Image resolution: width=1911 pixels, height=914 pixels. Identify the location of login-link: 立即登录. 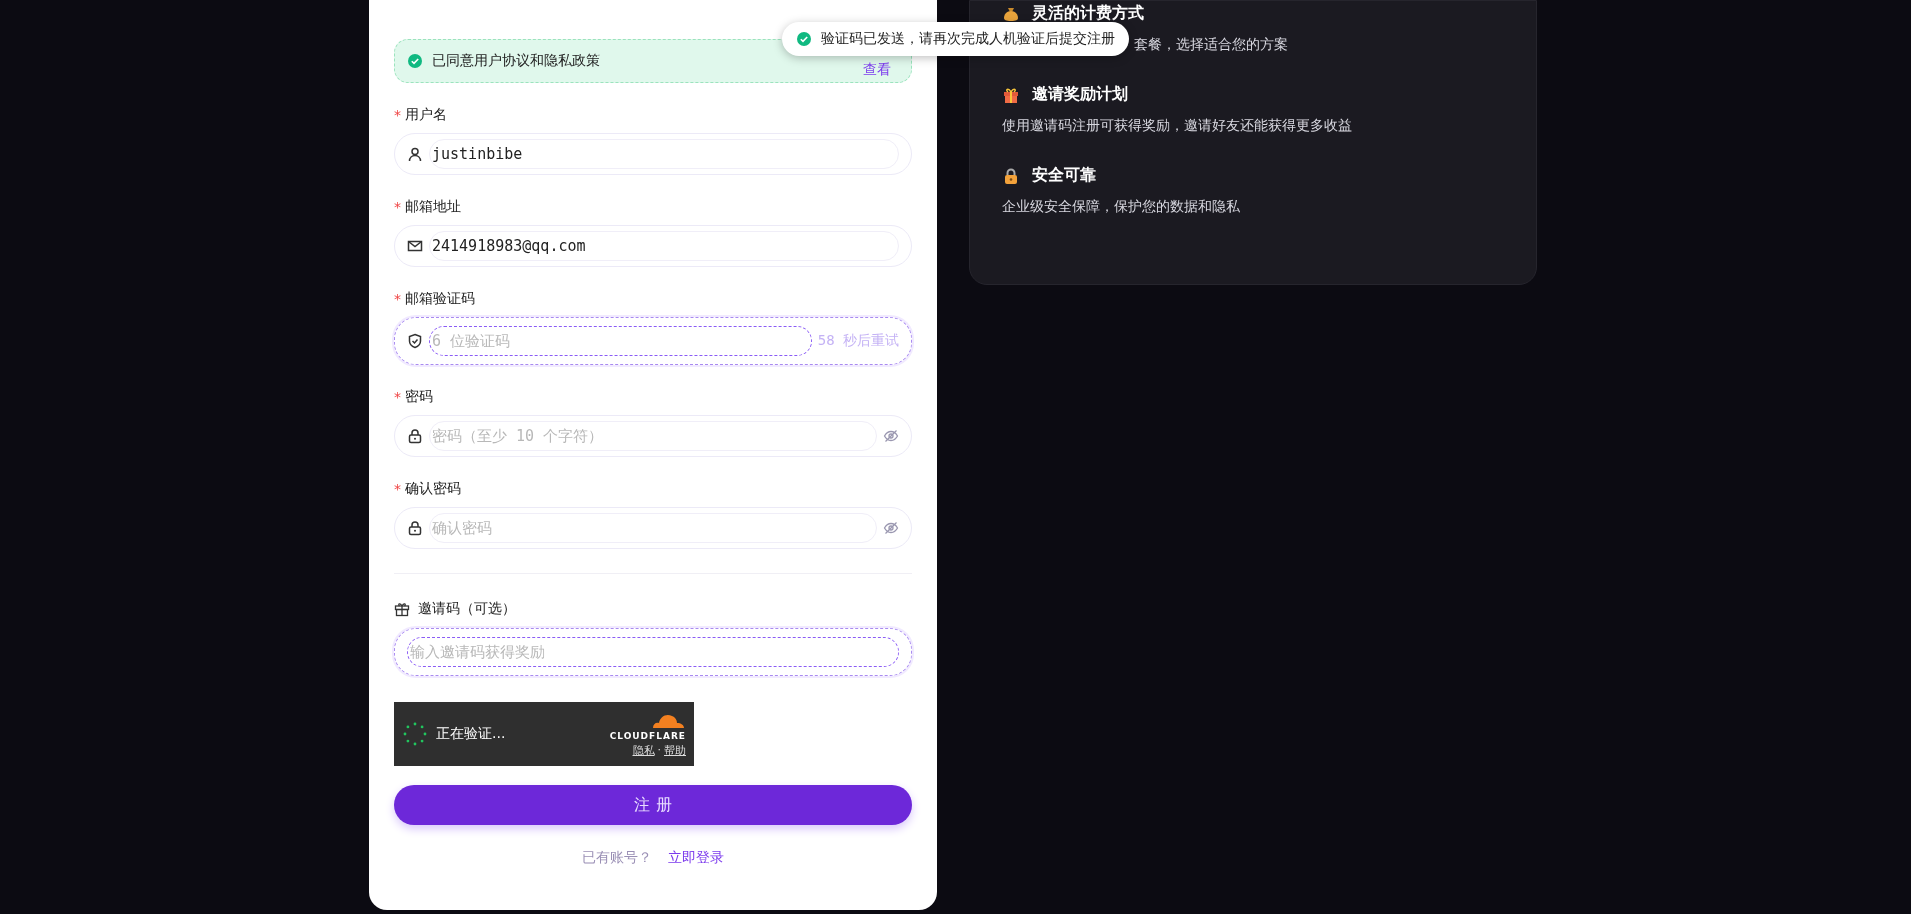
(696, 858).